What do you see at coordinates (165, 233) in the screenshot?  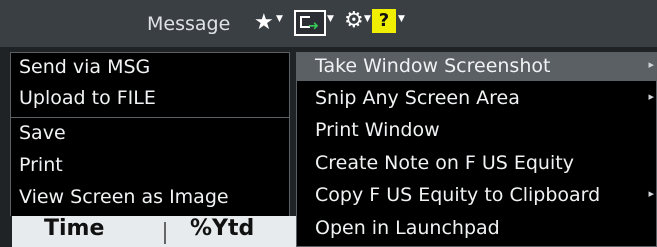 I see `column-divider` at bounding box center [165, 233].